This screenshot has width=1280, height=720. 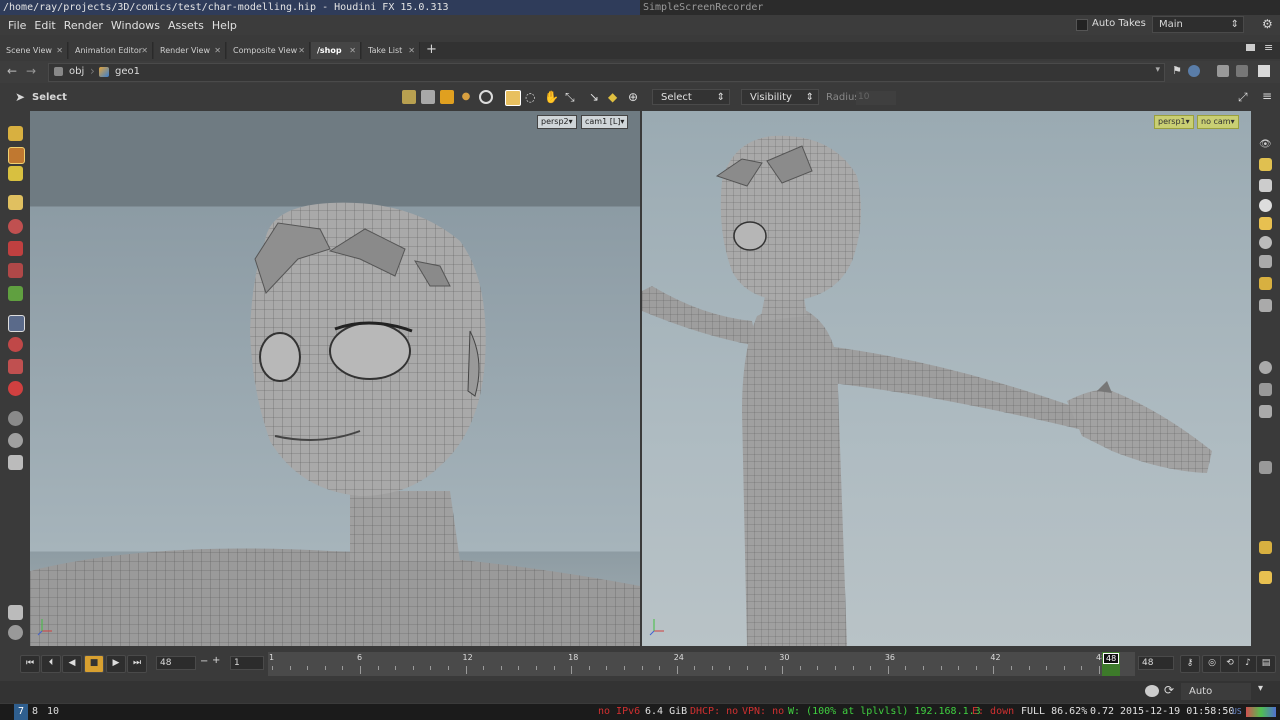 What do you see at coordinates (1265, 367) in the screenshot?
I see `point-icon` at bounding box center [1265, 367].